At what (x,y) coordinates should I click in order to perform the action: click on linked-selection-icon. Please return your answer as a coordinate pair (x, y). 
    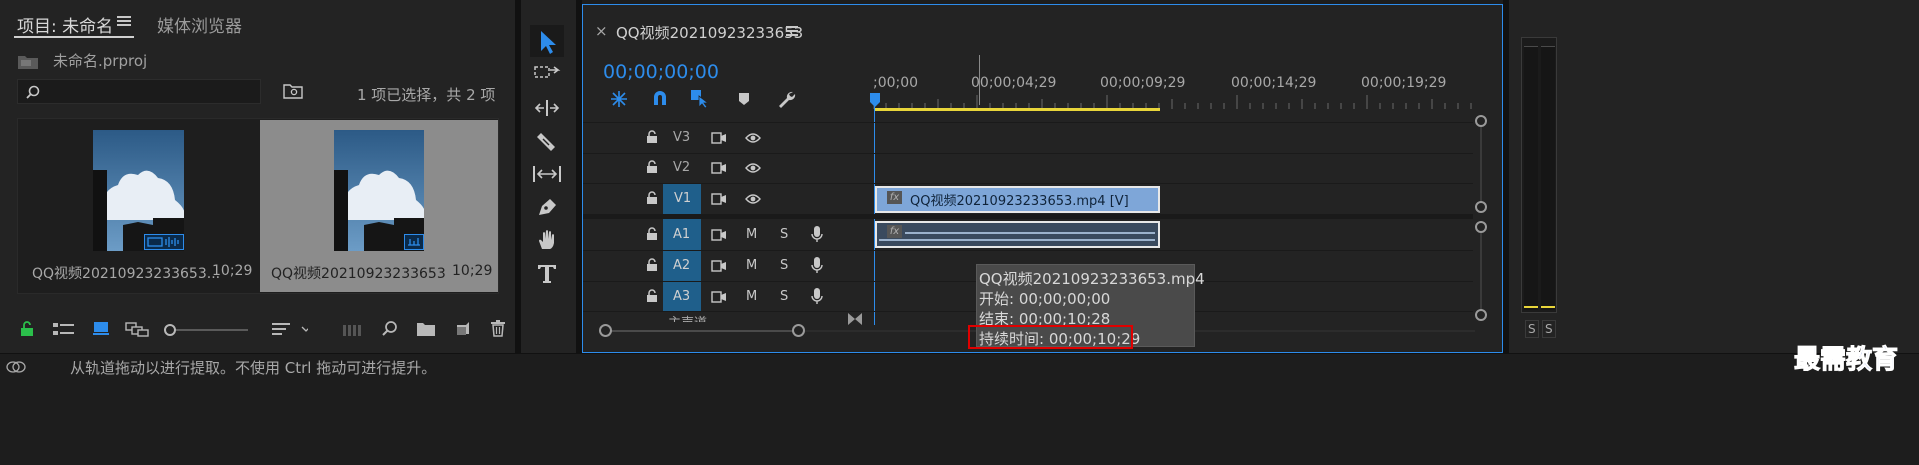
    Looking at the image, I should click on (701, 98).